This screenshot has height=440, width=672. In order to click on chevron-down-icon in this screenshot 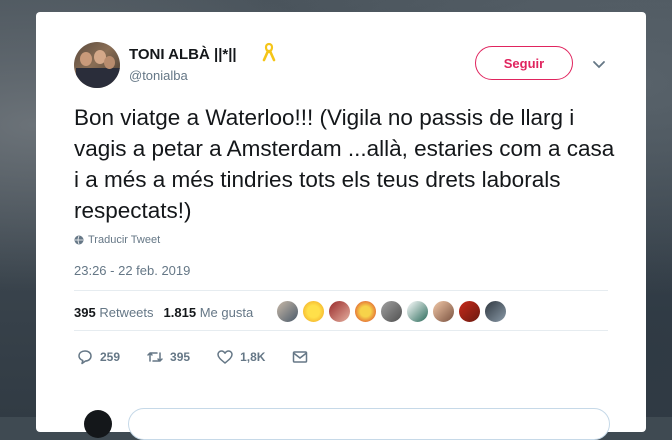, I will do `click(599, 65)`.